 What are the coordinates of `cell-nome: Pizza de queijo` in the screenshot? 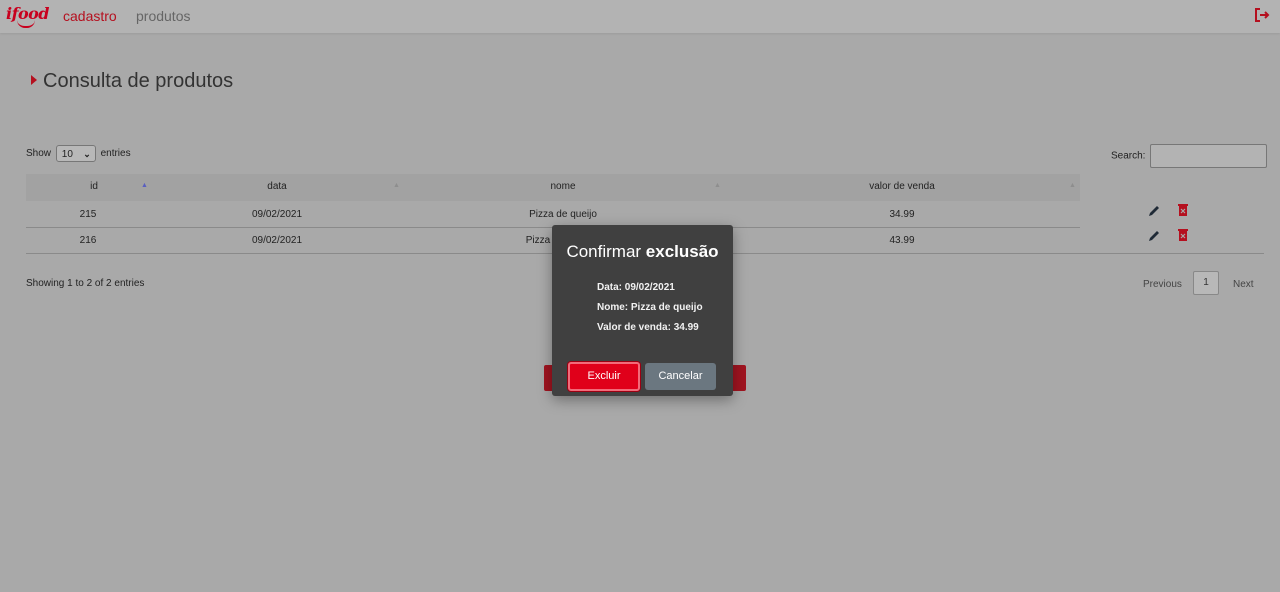 It's located at (563, 214).